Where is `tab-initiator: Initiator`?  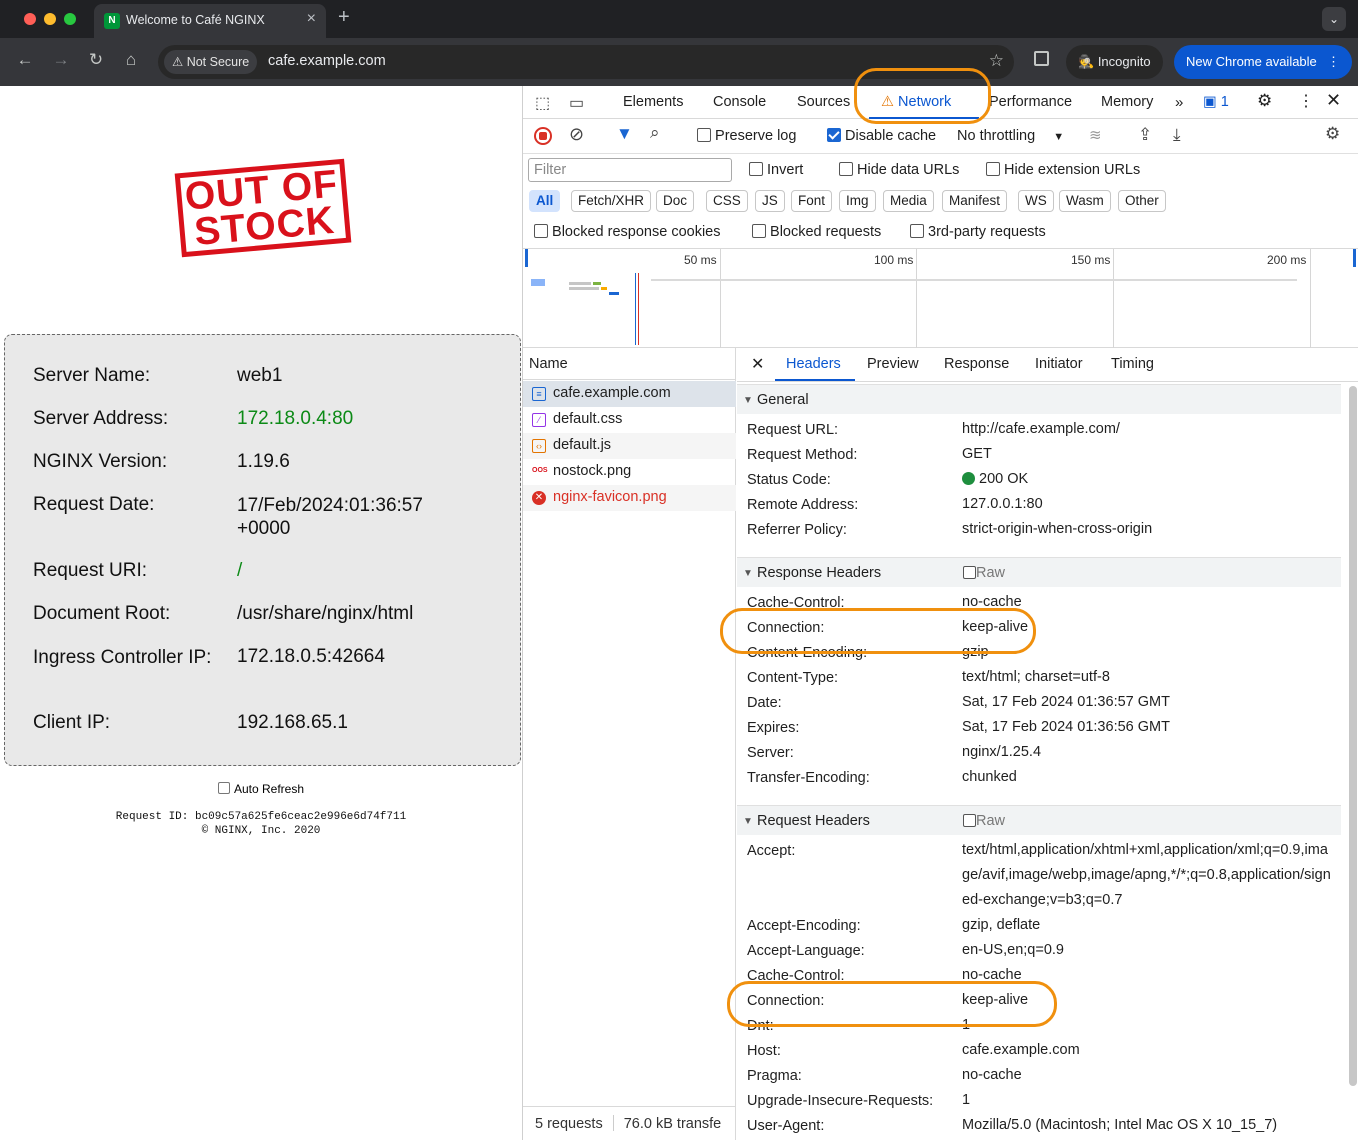
tab-initiator: Initiator is located at coordinates (1059, 364).